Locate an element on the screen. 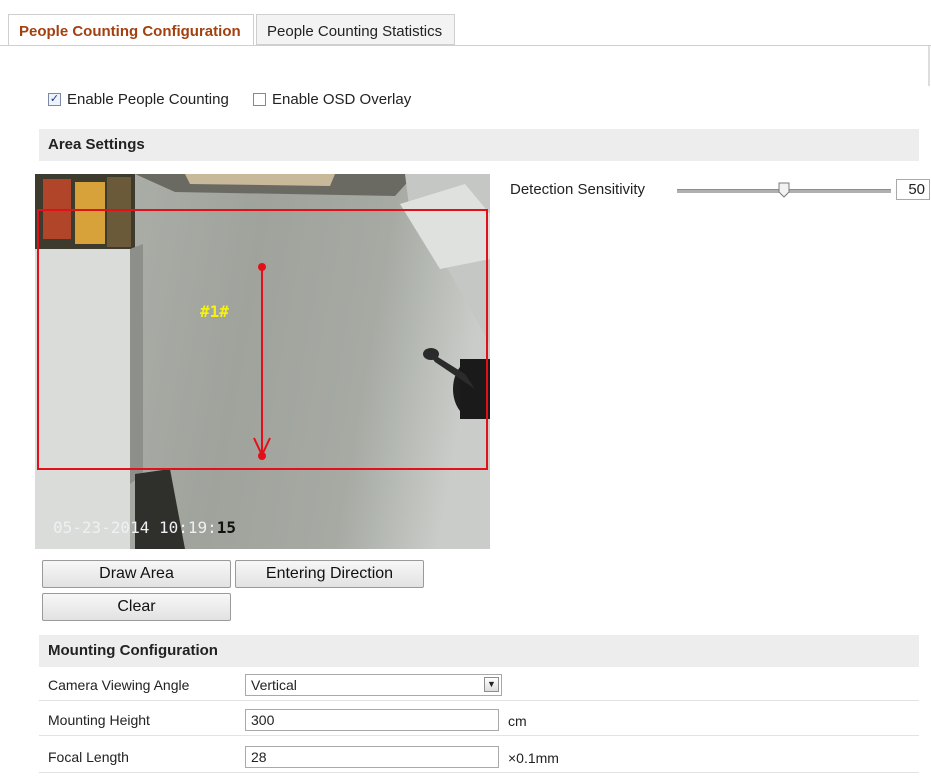  mounting-height-row: Mounting Height 300 cm is located at coordinates (479, 720).